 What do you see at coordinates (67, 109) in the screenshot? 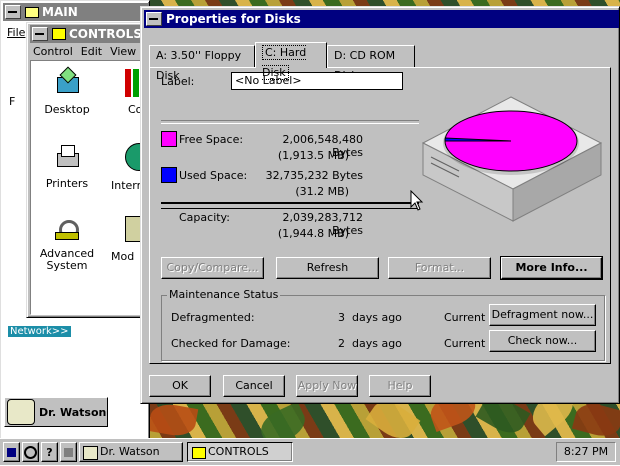
I see `icon-desktop-label: Desktop` at bounding box center [67, 109].